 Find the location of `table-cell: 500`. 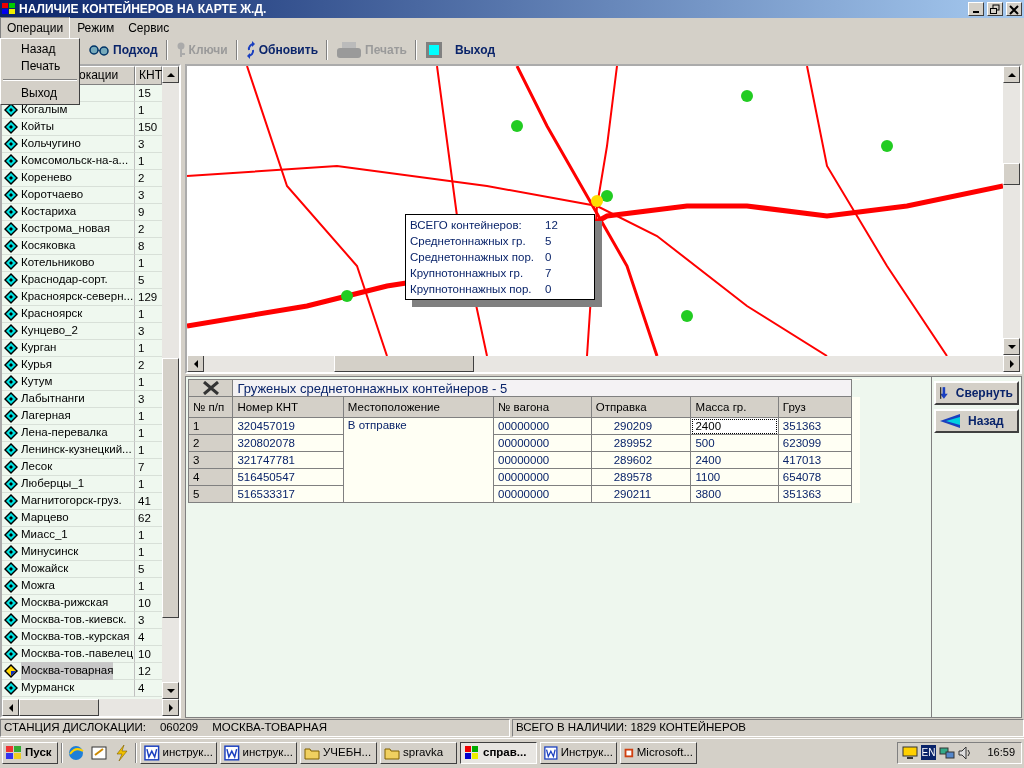

table-cell: 500 is located at coordinates (734, 443).